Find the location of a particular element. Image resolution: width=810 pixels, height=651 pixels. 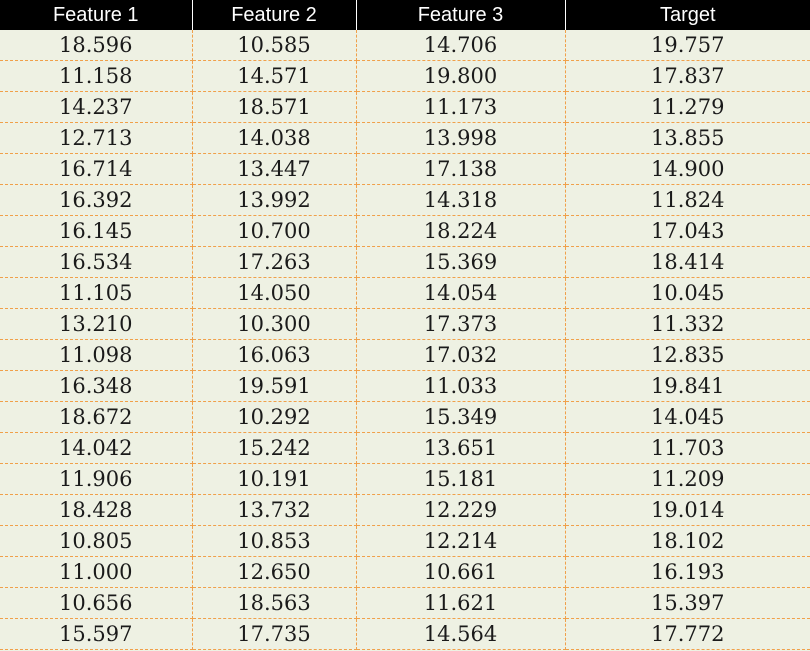

table-cell: 14.054 is located at coordinates (461, 293).